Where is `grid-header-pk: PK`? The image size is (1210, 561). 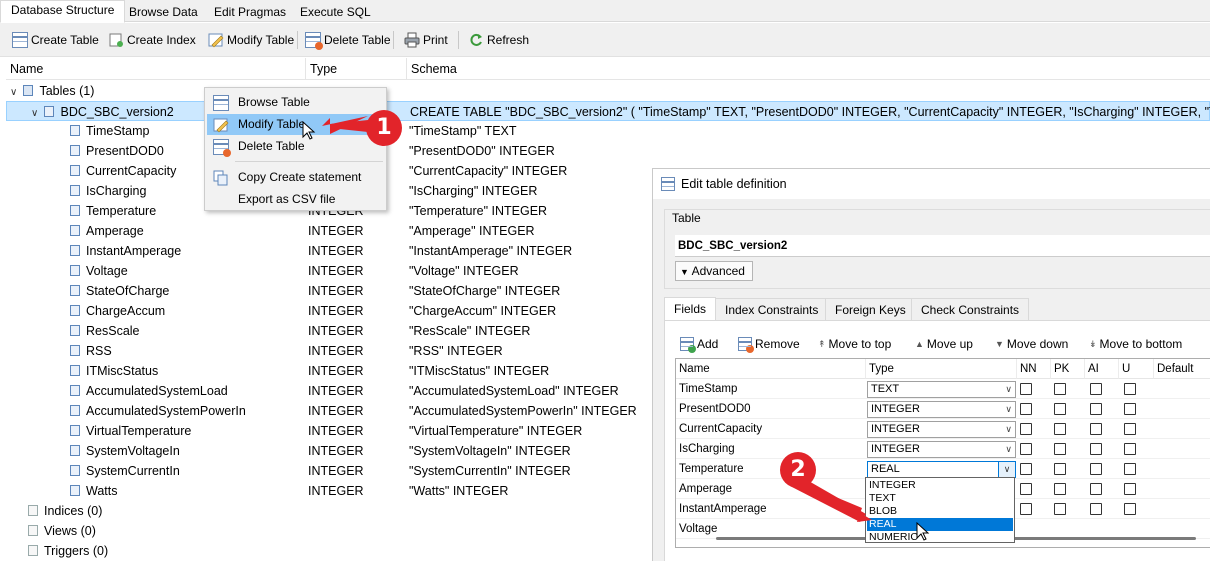 grid-header-pk: PK is located at coordinates (1068, 369).